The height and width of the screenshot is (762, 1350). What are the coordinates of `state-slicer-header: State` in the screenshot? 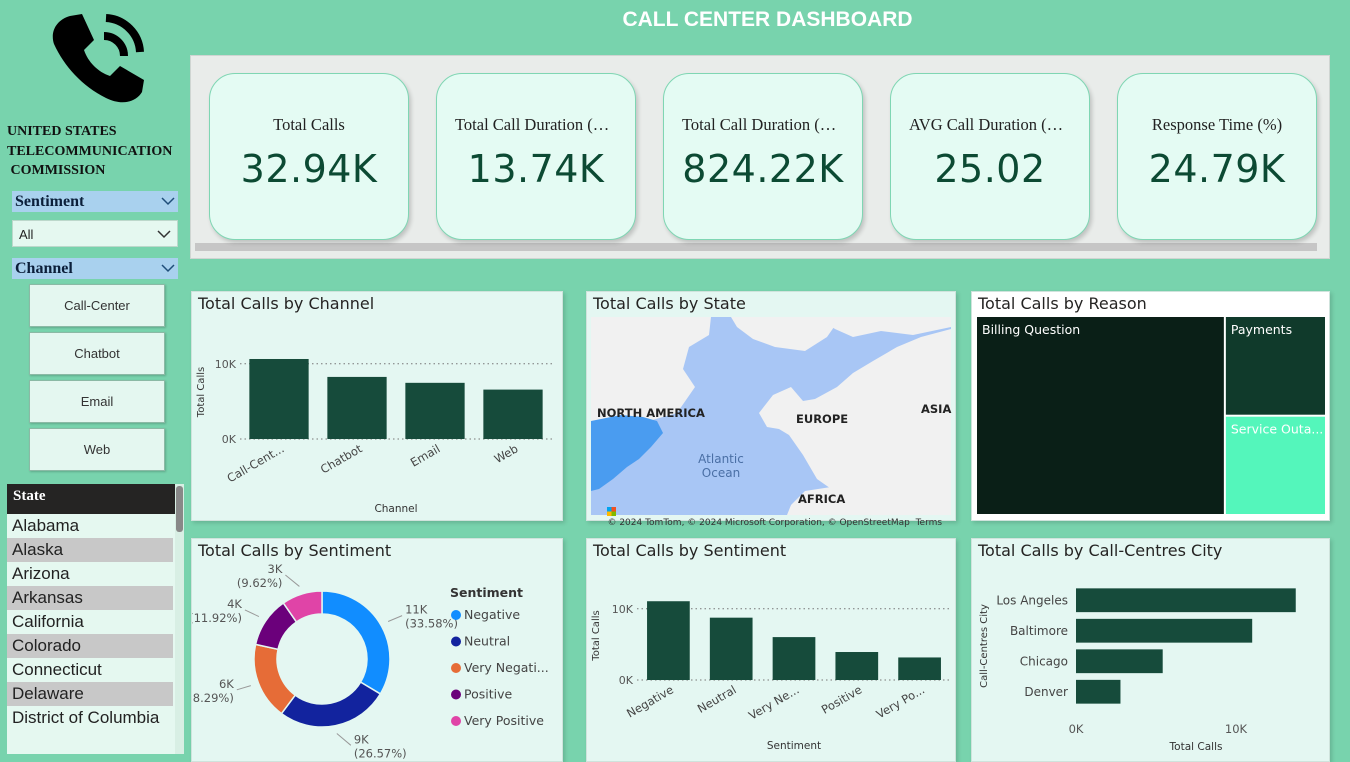 It's located at (91, 499).